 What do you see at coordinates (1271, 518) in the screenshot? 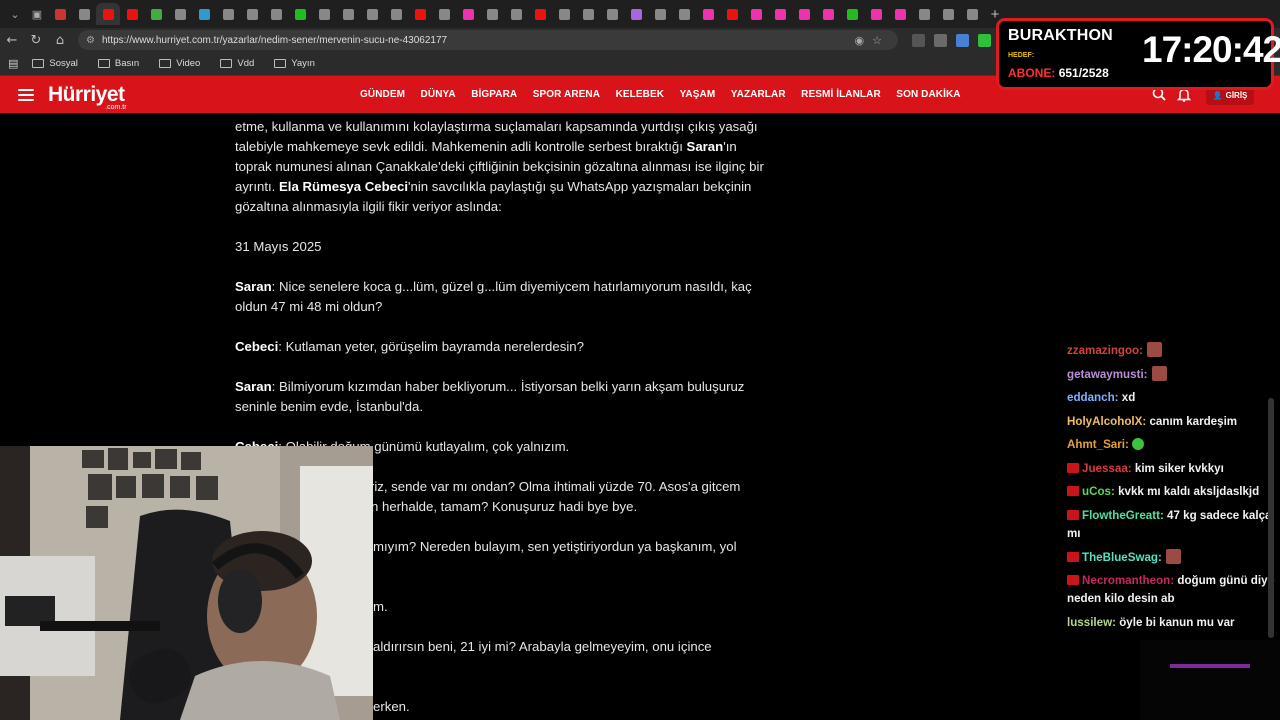
I see `page-scrollbar` at bounding box center [1271, 518].